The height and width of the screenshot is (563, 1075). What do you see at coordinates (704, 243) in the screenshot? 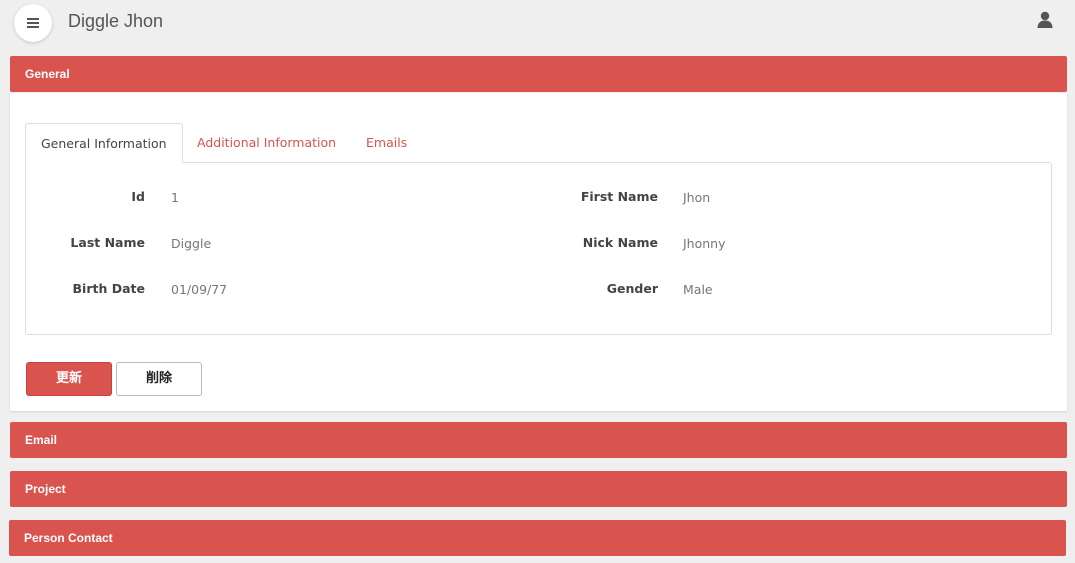
I see `nick-name-value: Jhonny` at bounding box center [704, 243].